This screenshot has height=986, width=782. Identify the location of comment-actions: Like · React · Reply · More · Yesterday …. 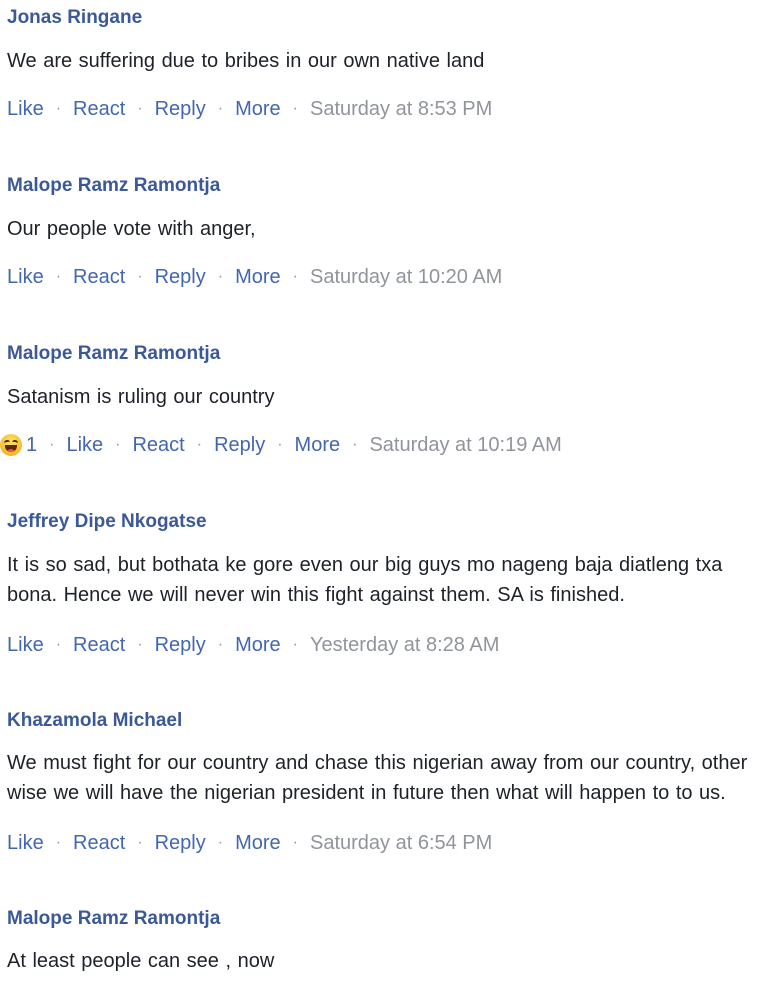
(253, 645).